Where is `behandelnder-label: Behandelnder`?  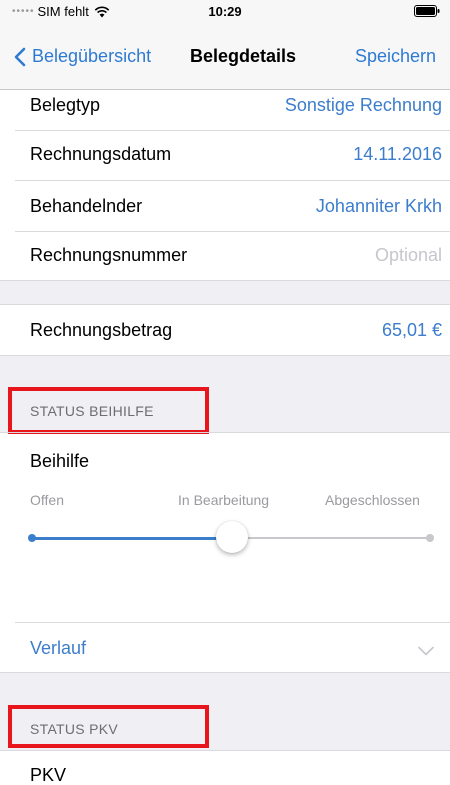 behandelnder-label: Behandelnder is located at coordinates (86, 206).